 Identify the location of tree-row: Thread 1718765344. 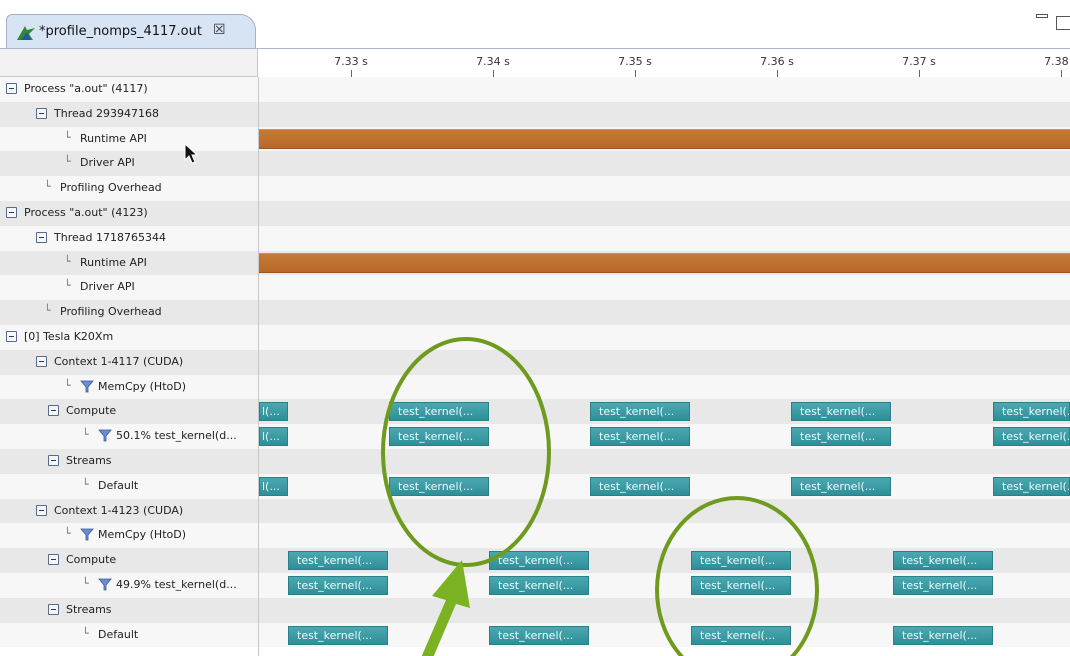
(535, 238).